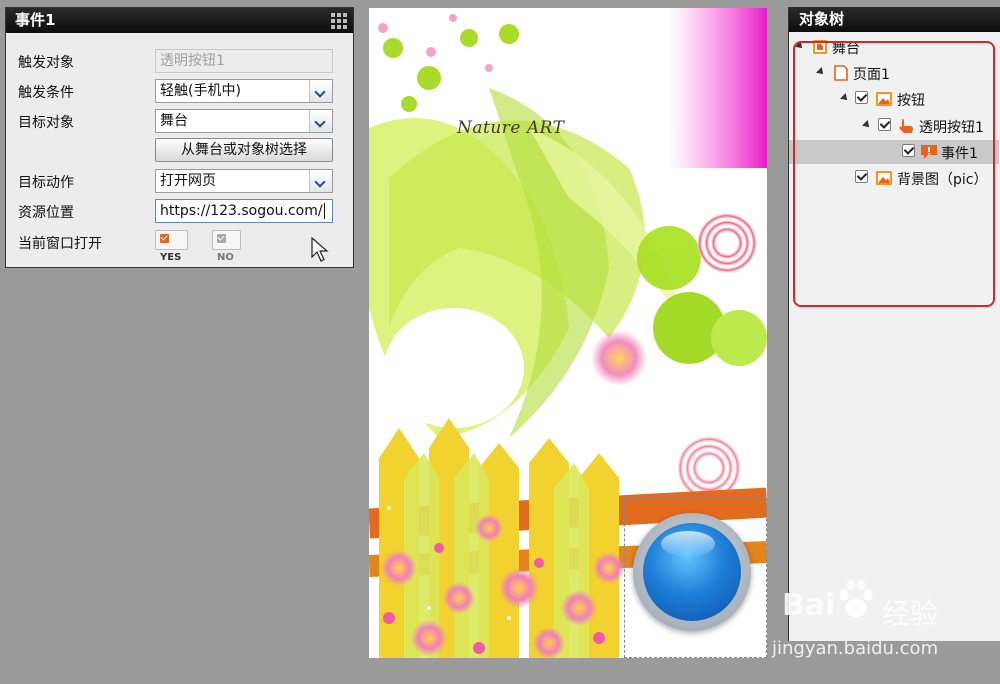 Image resolution: width=1000 pixels, height=684 pixels. I want to click on tree-node-background: 背景图（pic）, so click(894, 178).